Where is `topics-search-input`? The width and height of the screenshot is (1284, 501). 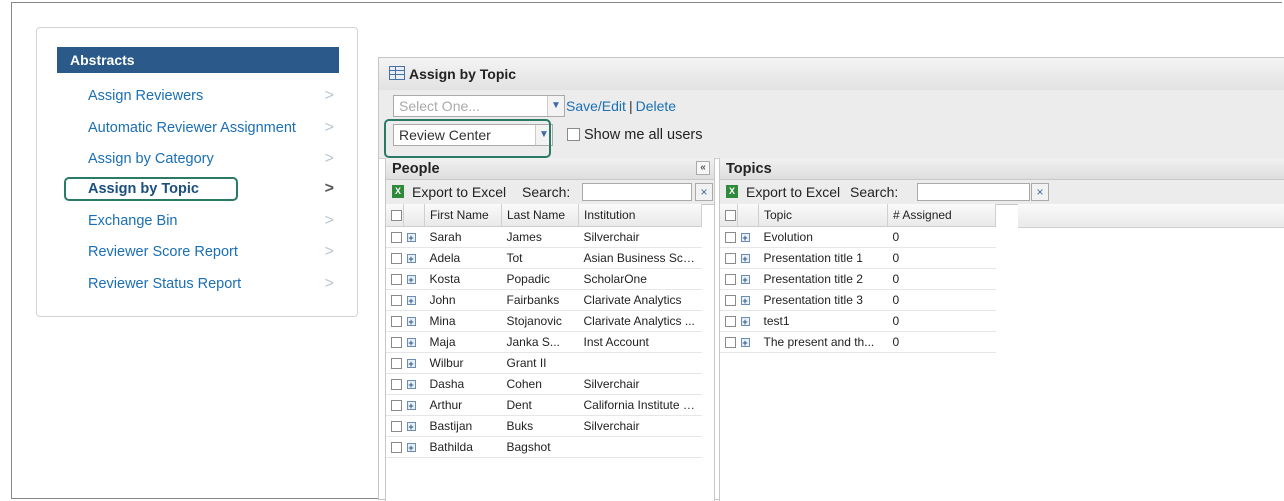 topics-search-input is located at coordinates (973, 192).